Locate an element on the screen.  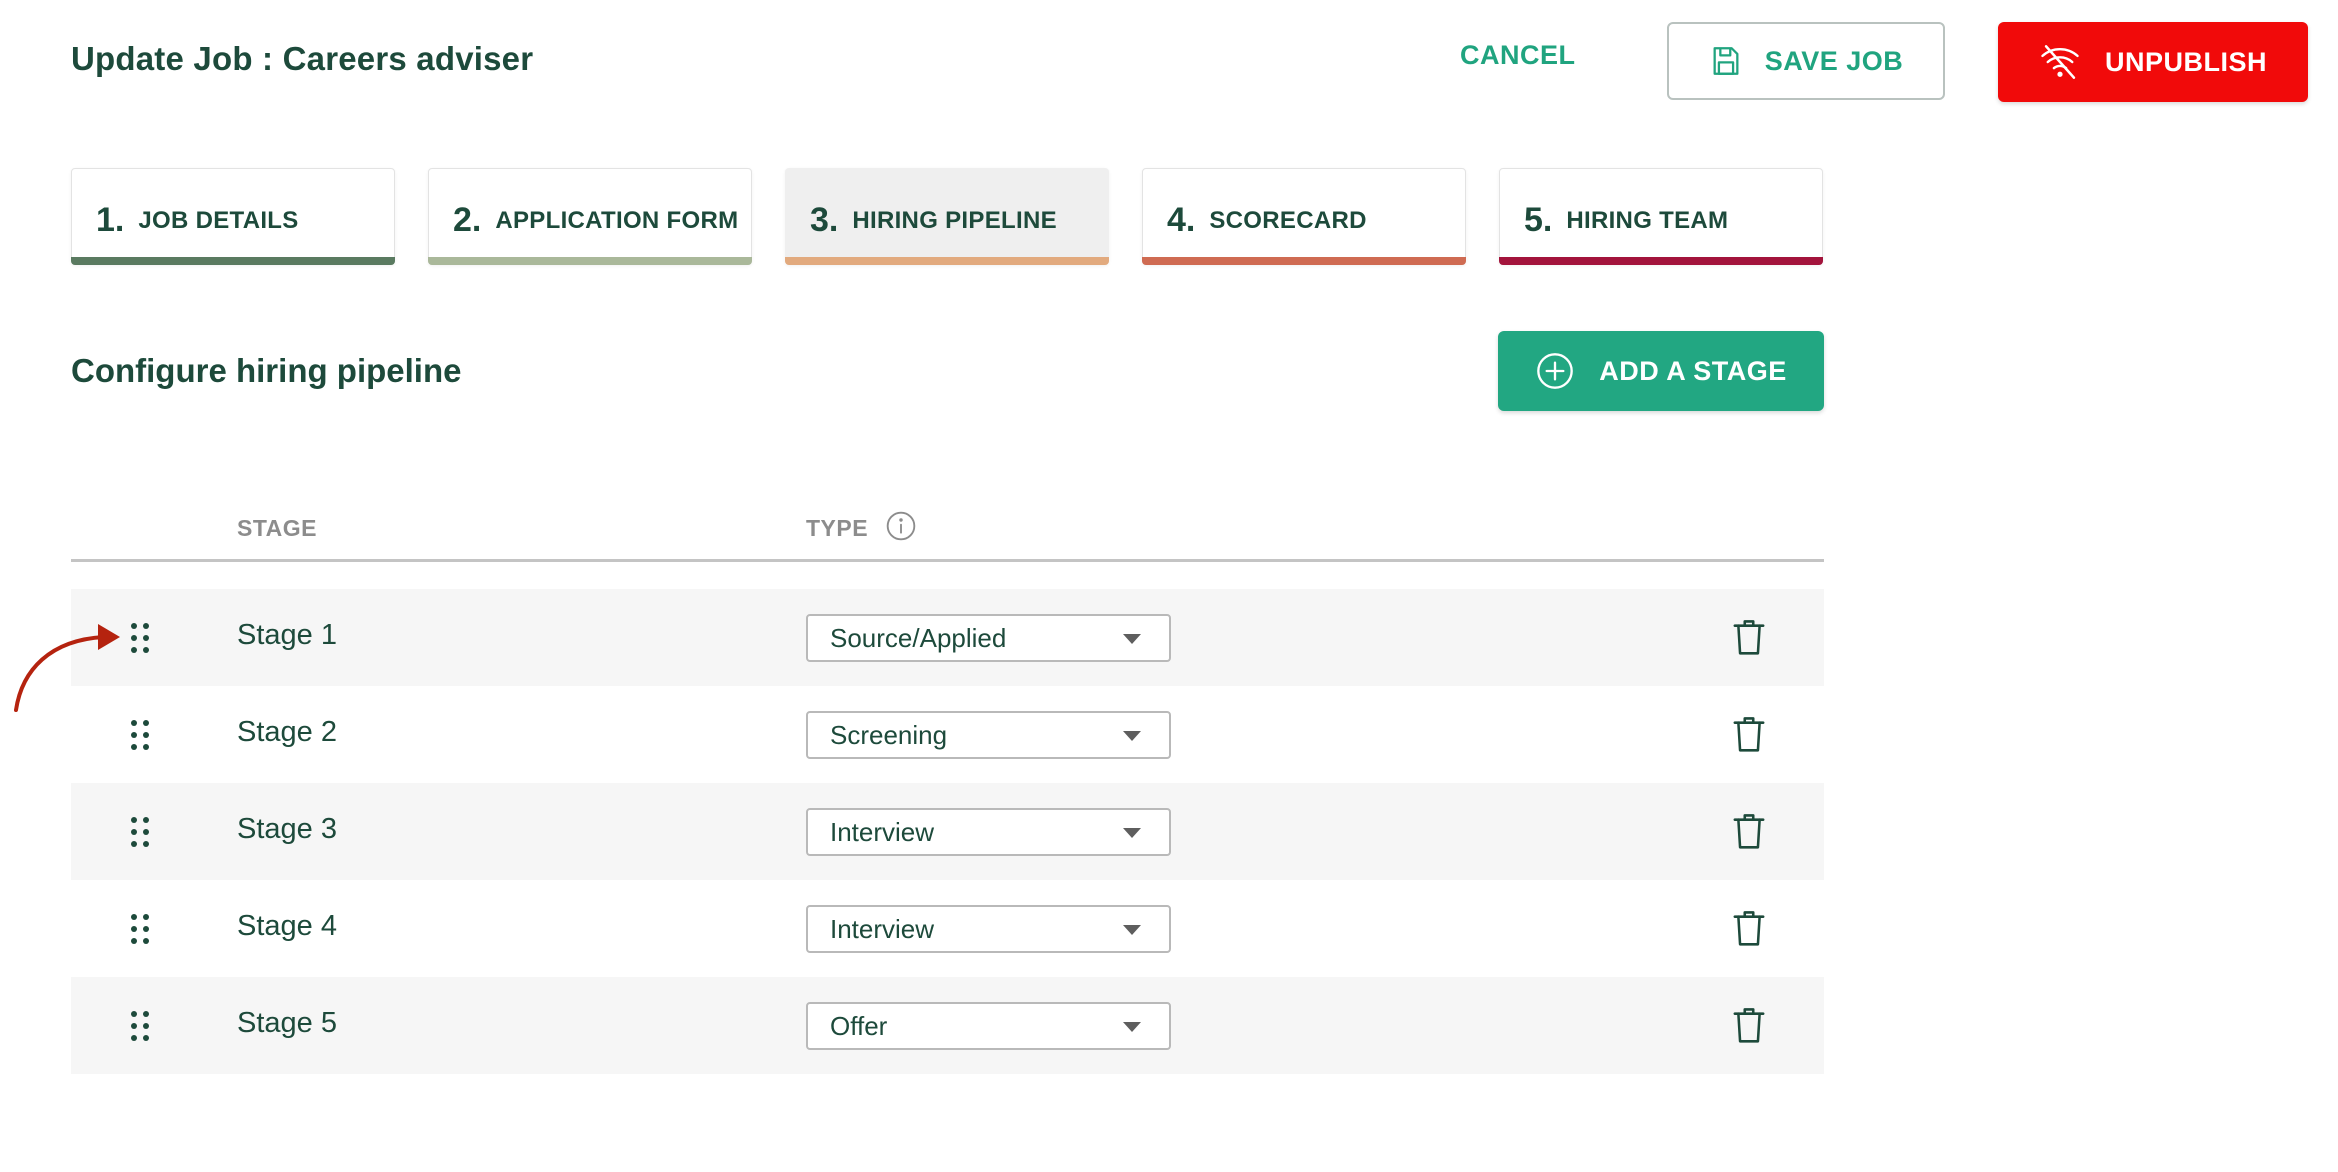
stage-type-select: Screening is located at coordinates (988, 735).